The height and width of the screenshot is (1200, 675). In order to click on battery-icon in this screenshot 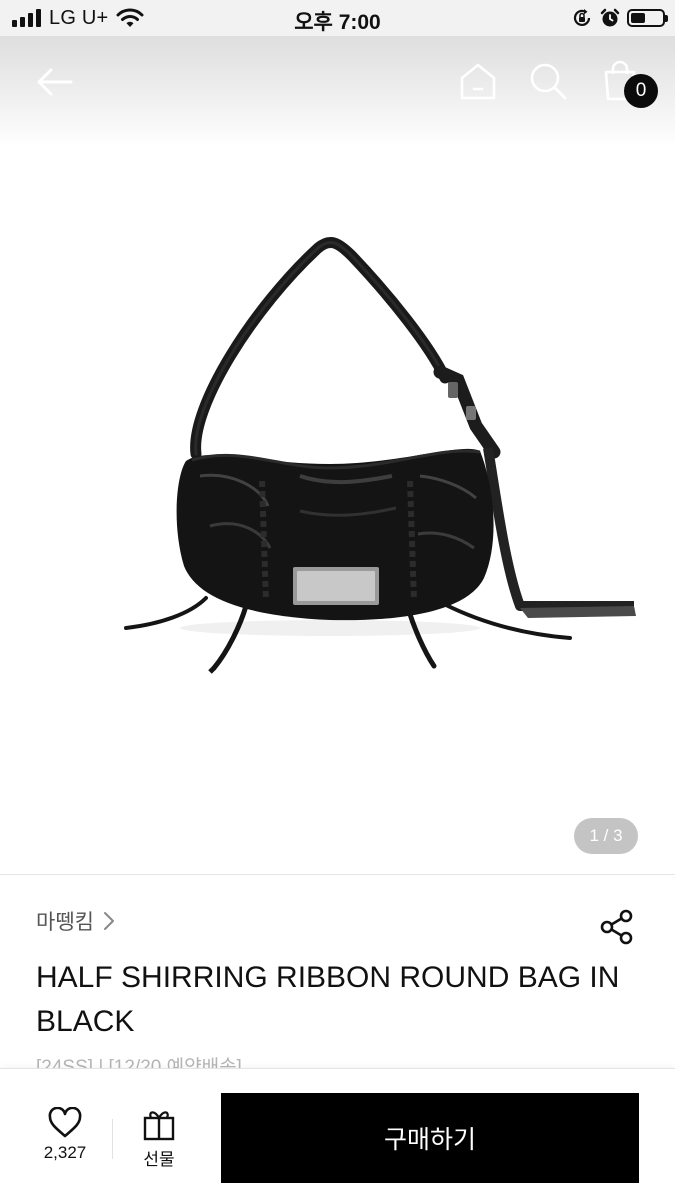, I will do `click(647, 18)`.